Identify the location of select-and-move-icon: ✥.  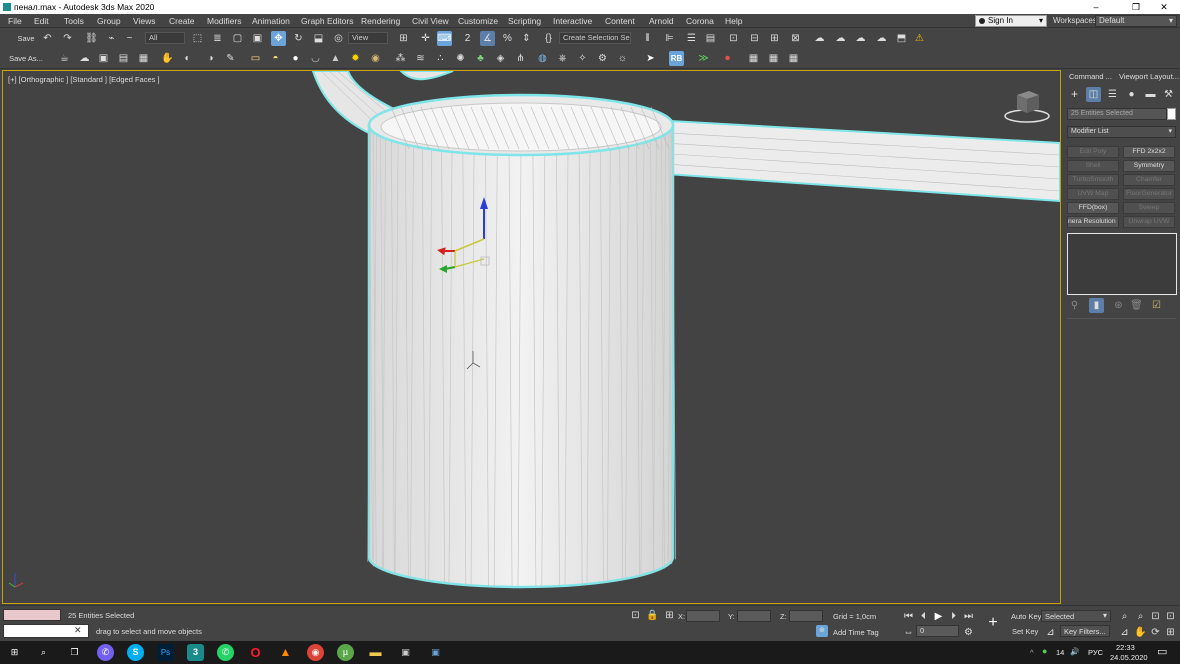
(278, 38).